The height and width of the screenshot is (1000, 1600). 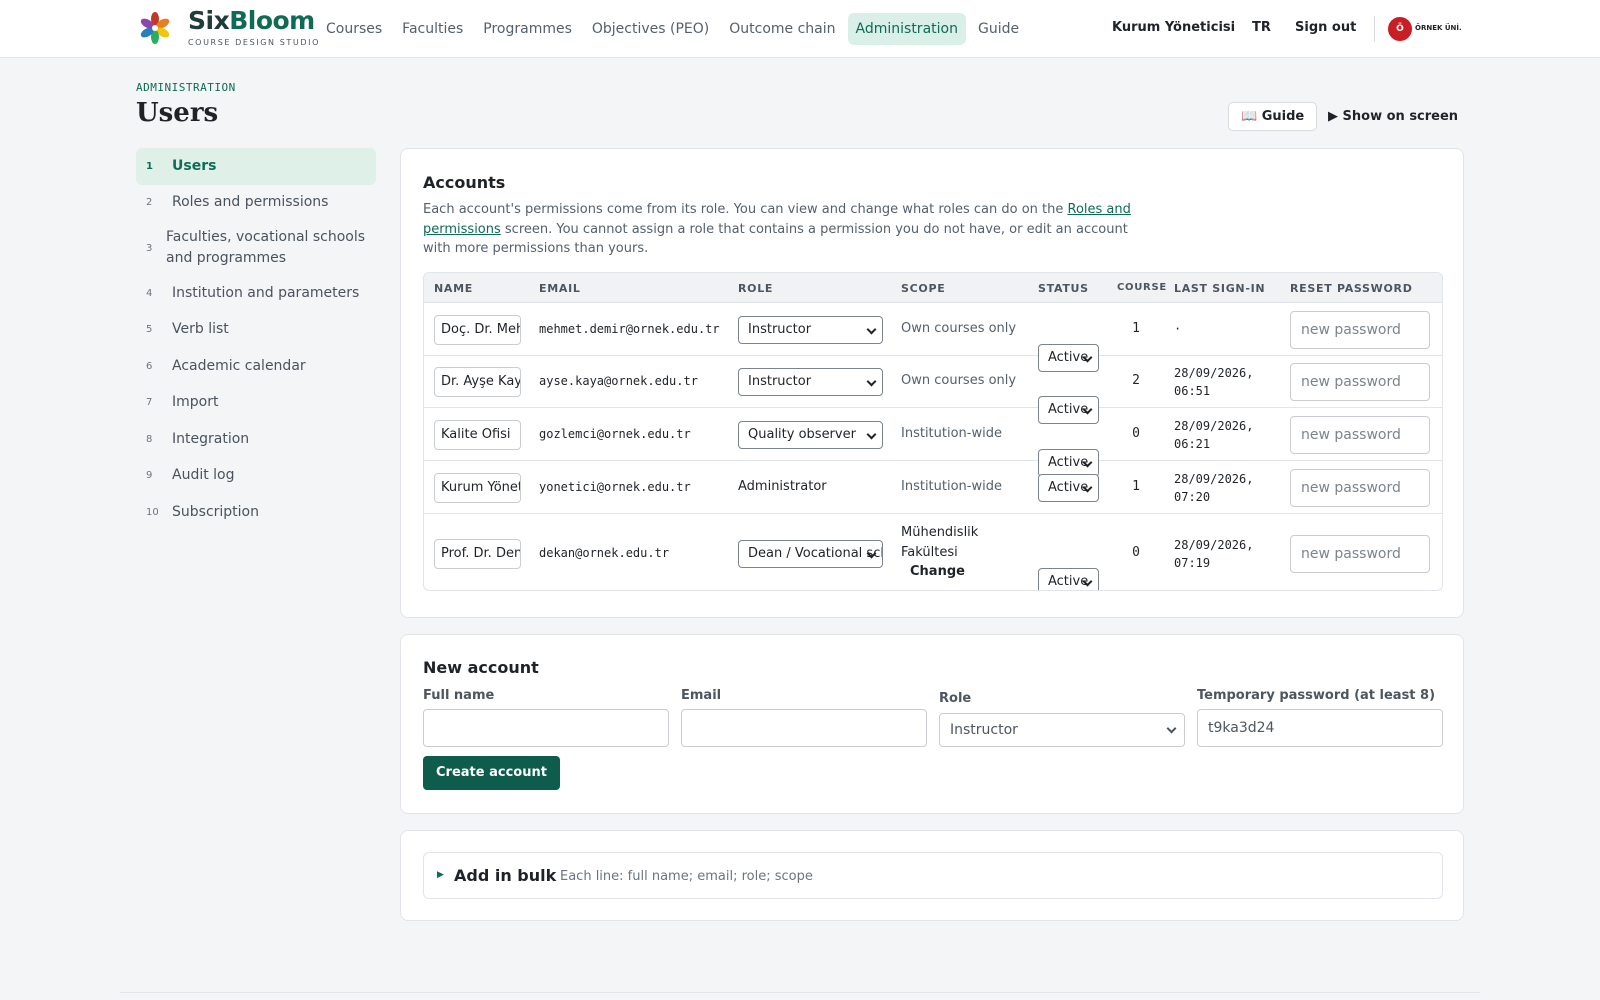 I want to click on sidebar-item-roles-and-permissions: 2 Roles and permissions, so click(x=256, y=203).